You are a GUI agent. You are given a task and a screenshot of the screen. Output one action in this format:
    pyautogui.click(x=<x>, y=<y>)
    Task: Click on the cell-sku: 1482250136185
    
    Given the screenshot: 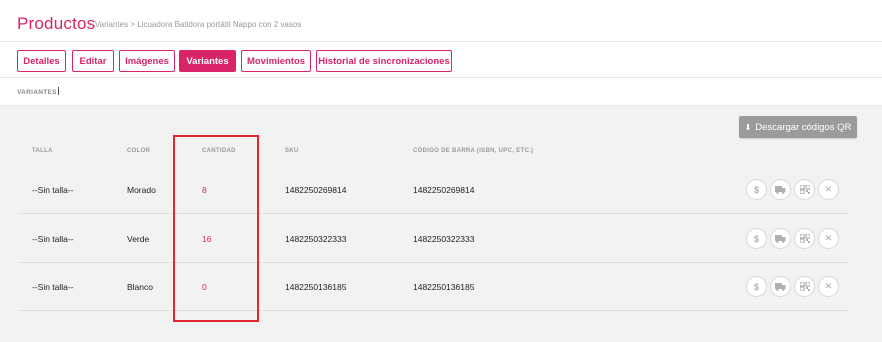 What is the action you would take?
    pyautogui.click(x=316, y=287)
    